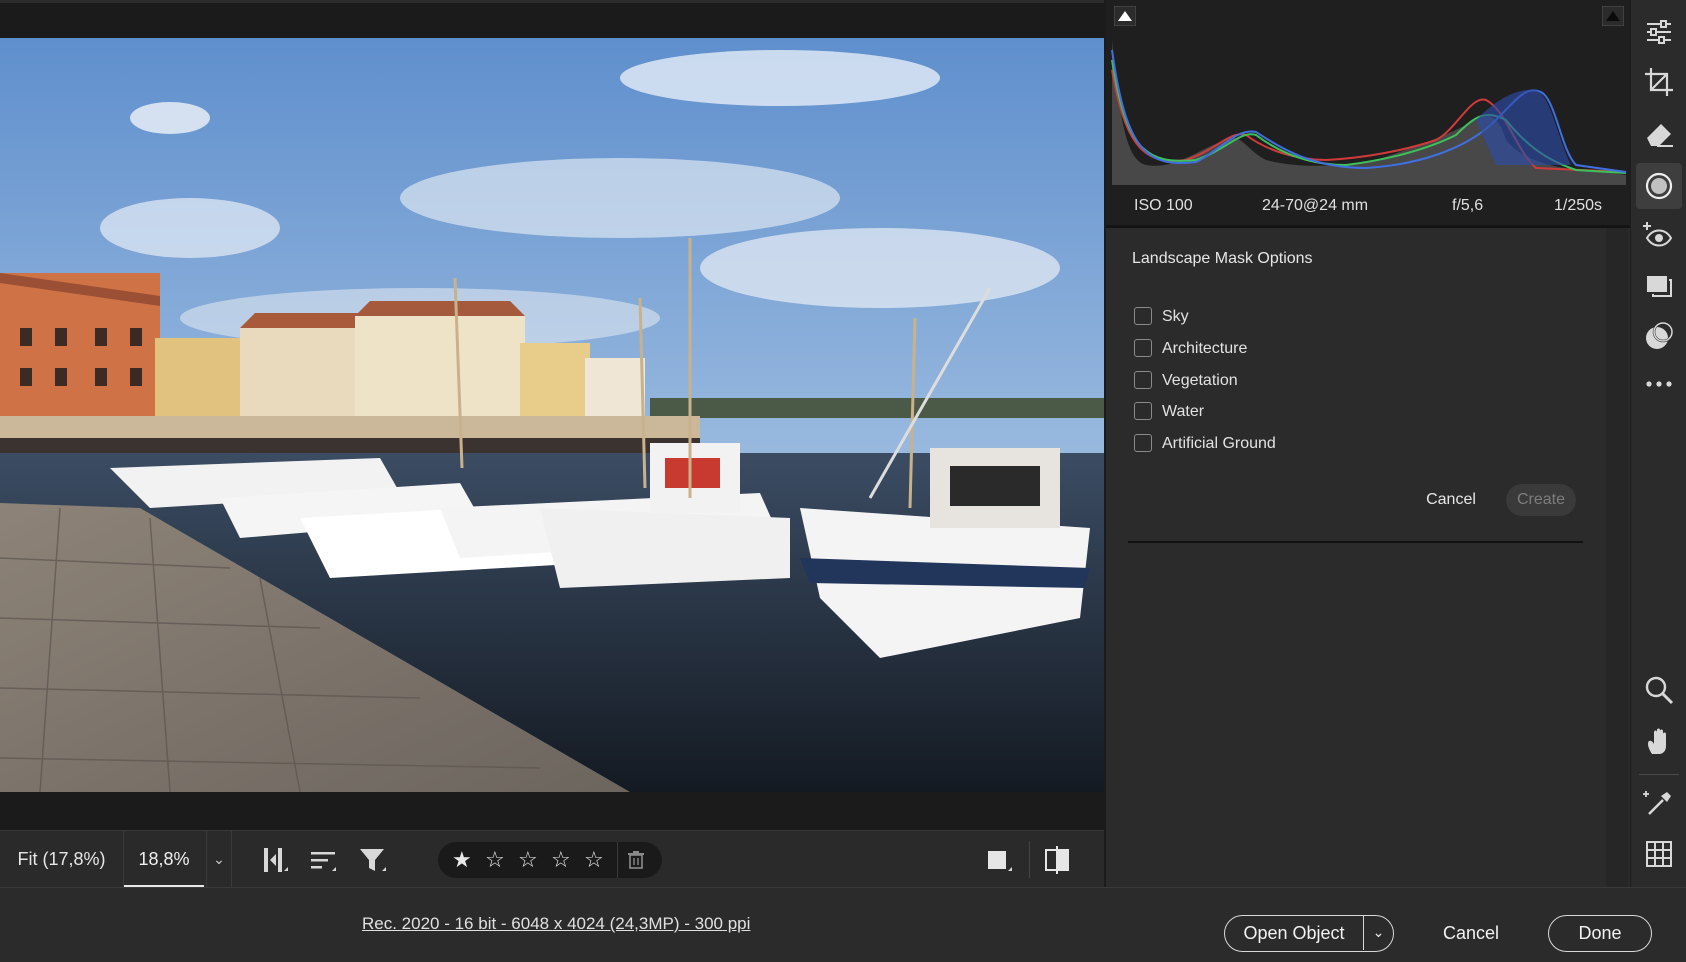 The width and height of the screenshot is (1686, 962). Describe the element at coordinates (323, 860) in the screenshot. I see `sort-icon` at that location.